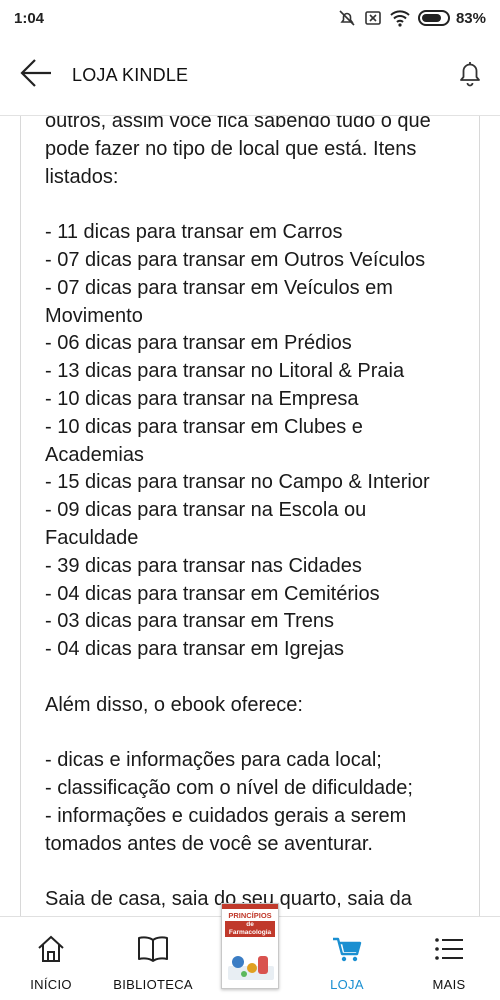 This screenshot has height=1000, width=500. Describe the element at coordinates (250, 906) in the screenshot. I see `book-cover-band` at that location.